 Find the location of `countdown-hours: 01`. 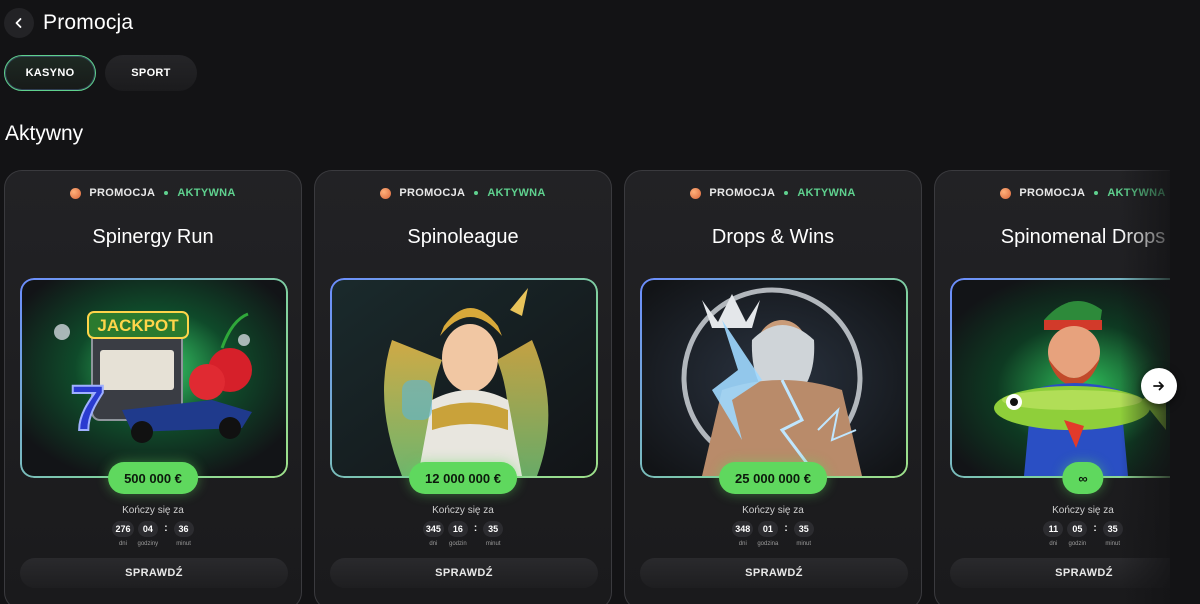

countdown-hours: 01 is located at coordinates (767, 529).